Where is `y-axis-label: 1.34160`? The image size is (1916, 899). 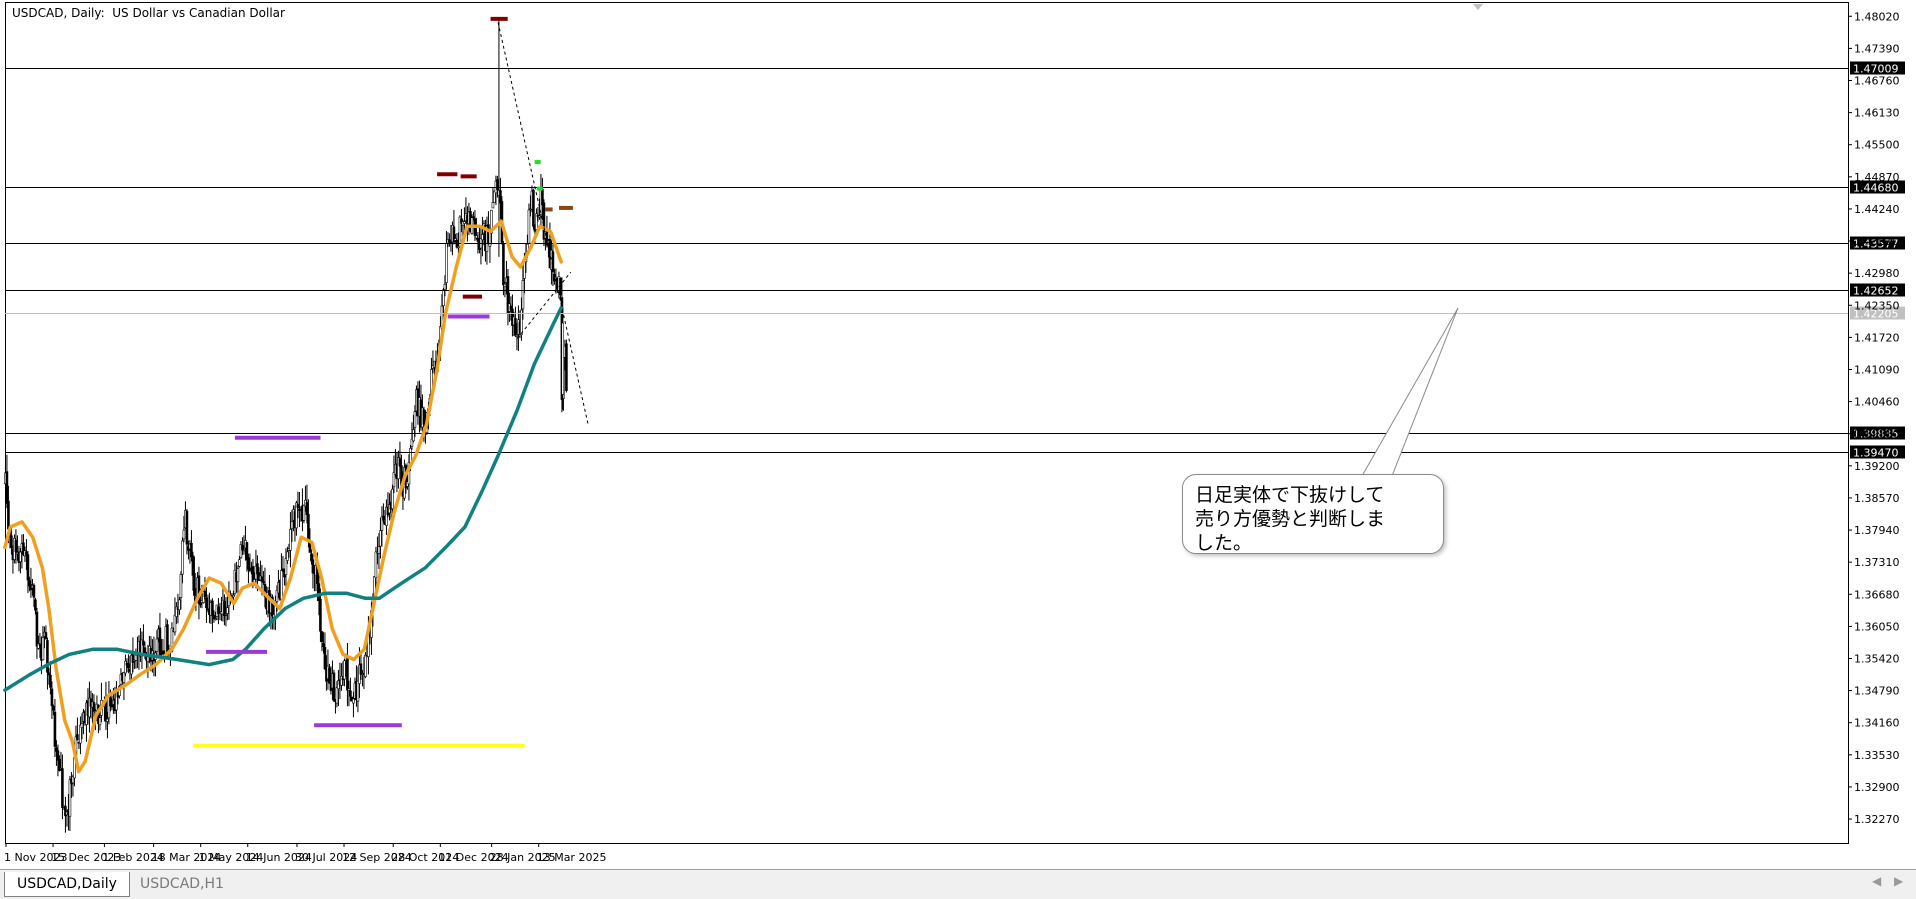 y-axis-label: 1.34160 is located at coordinates (1877, 723).